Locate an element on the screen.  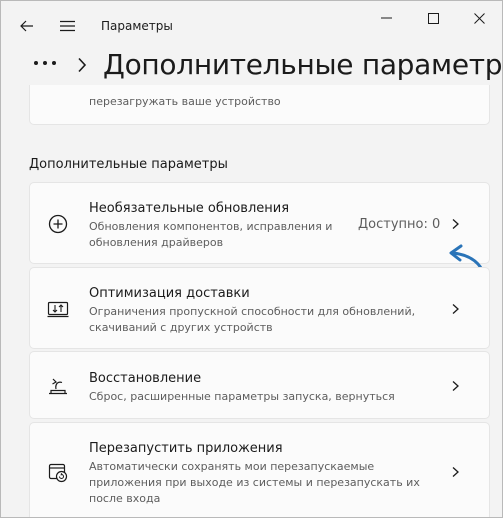
restart-apps-icon is located at coordinates (58, 473).